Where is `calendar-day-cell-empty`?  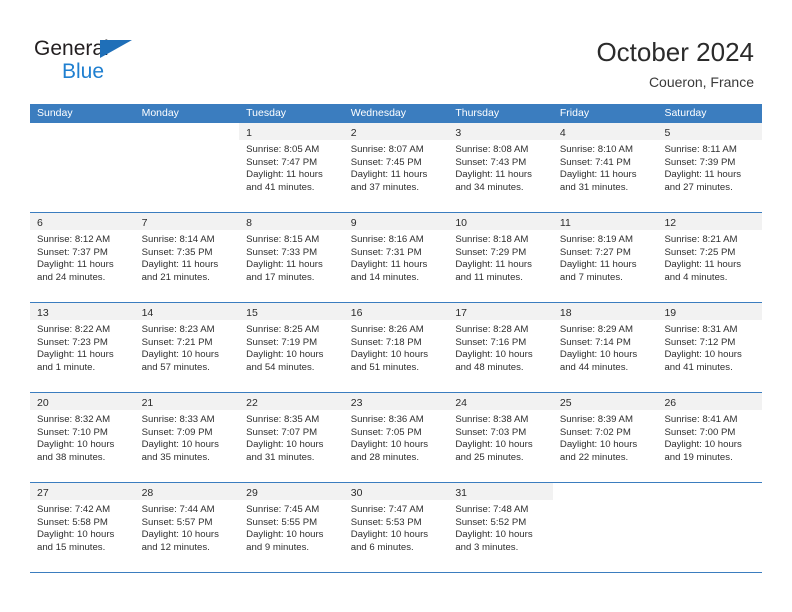
calendar-day-cell-empty is located at coordinates (82, 167).